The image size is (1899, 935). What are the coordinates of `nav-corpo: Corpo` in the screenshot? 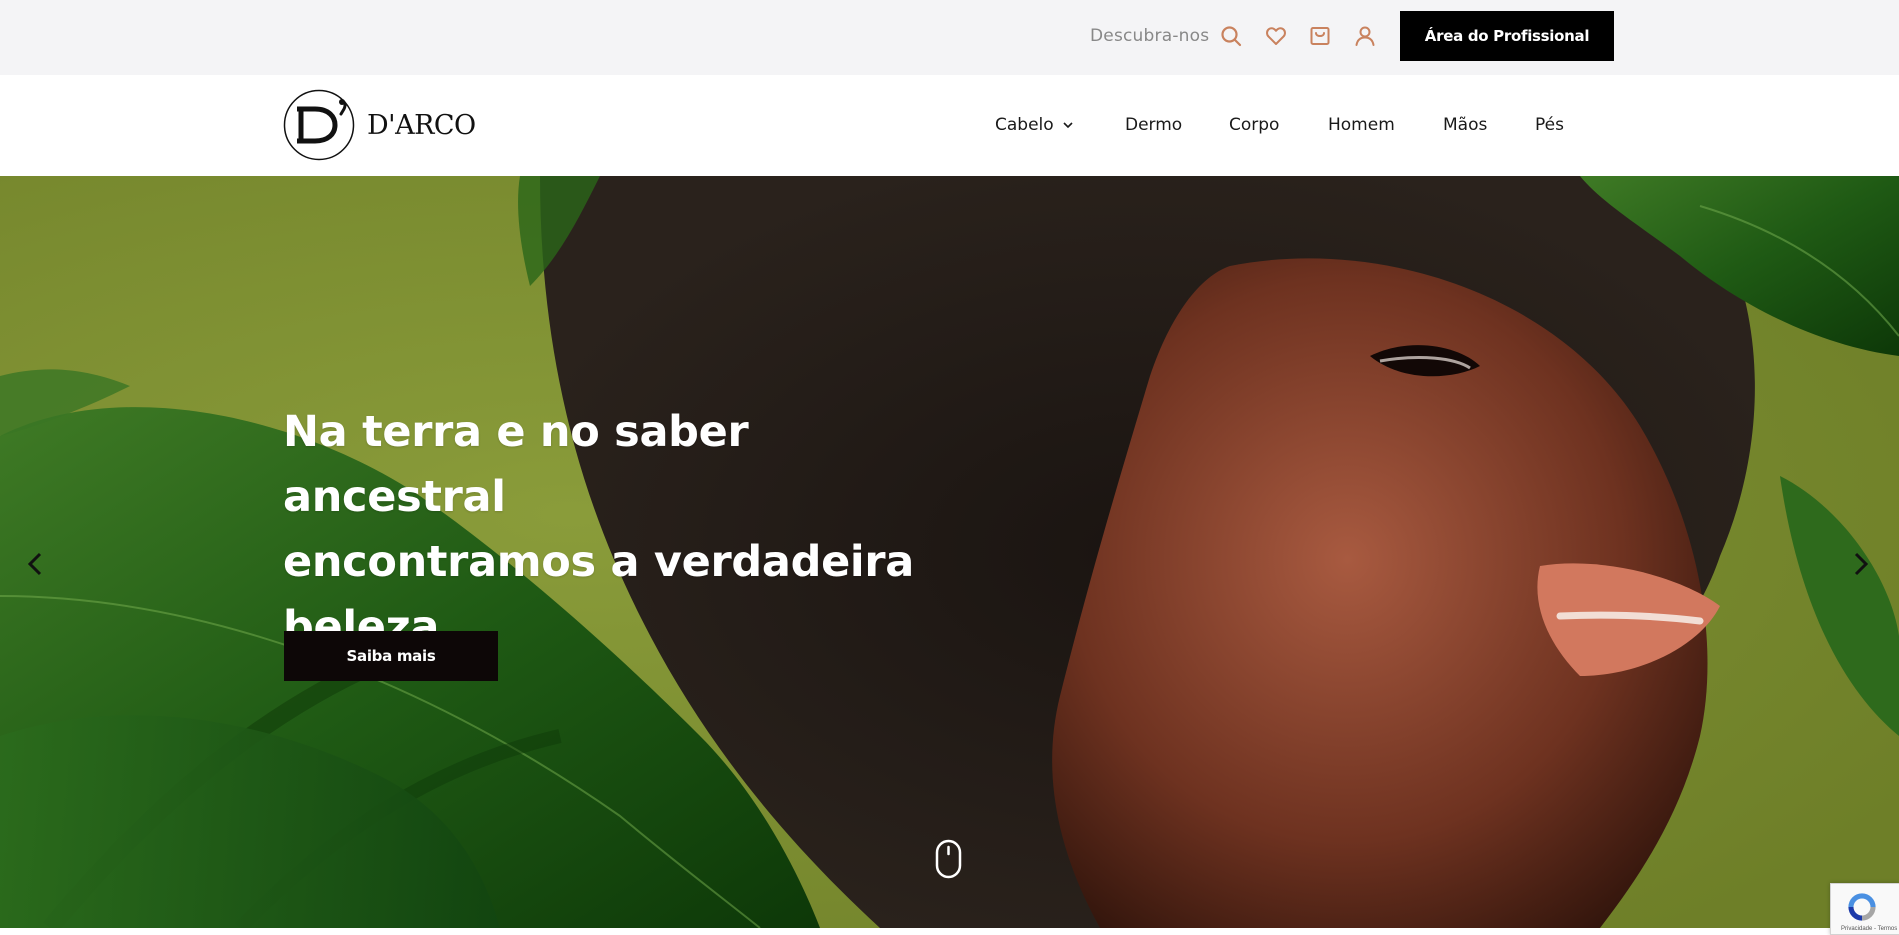 It's located at (1254, 125).